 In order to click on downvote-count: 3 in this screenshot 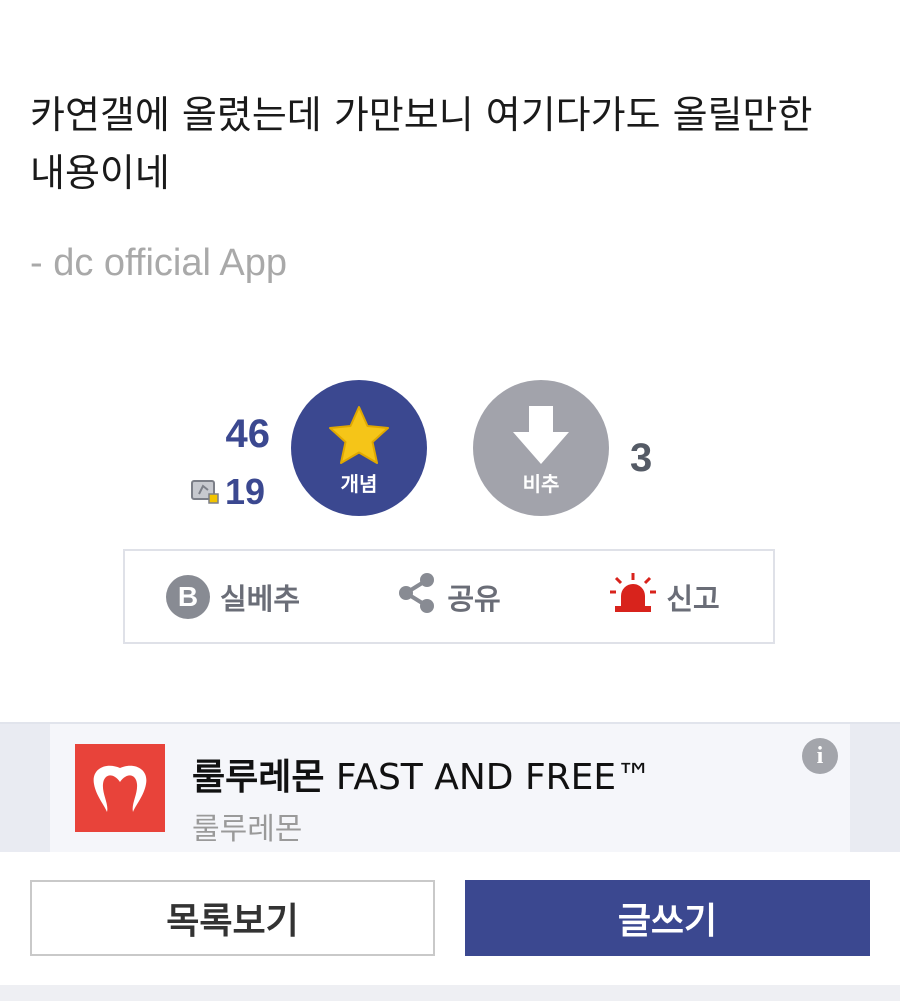, I will do `click(641, 458)`.